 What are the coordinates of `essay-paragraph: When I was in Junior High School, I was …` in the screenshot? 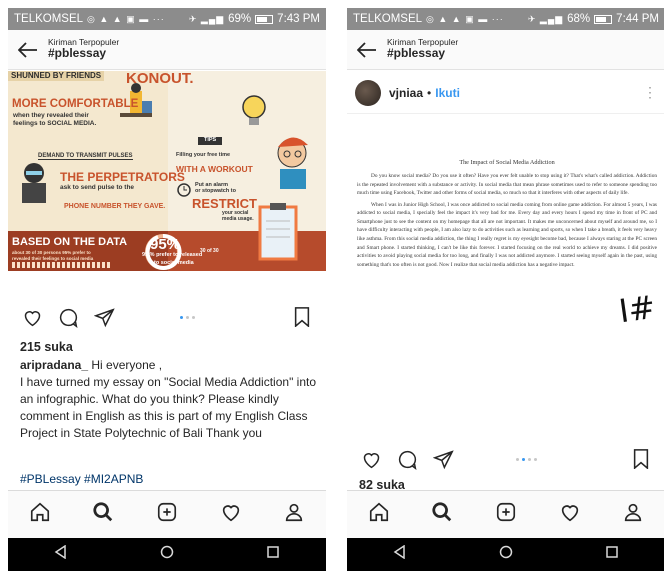 It's located at (507, 234).